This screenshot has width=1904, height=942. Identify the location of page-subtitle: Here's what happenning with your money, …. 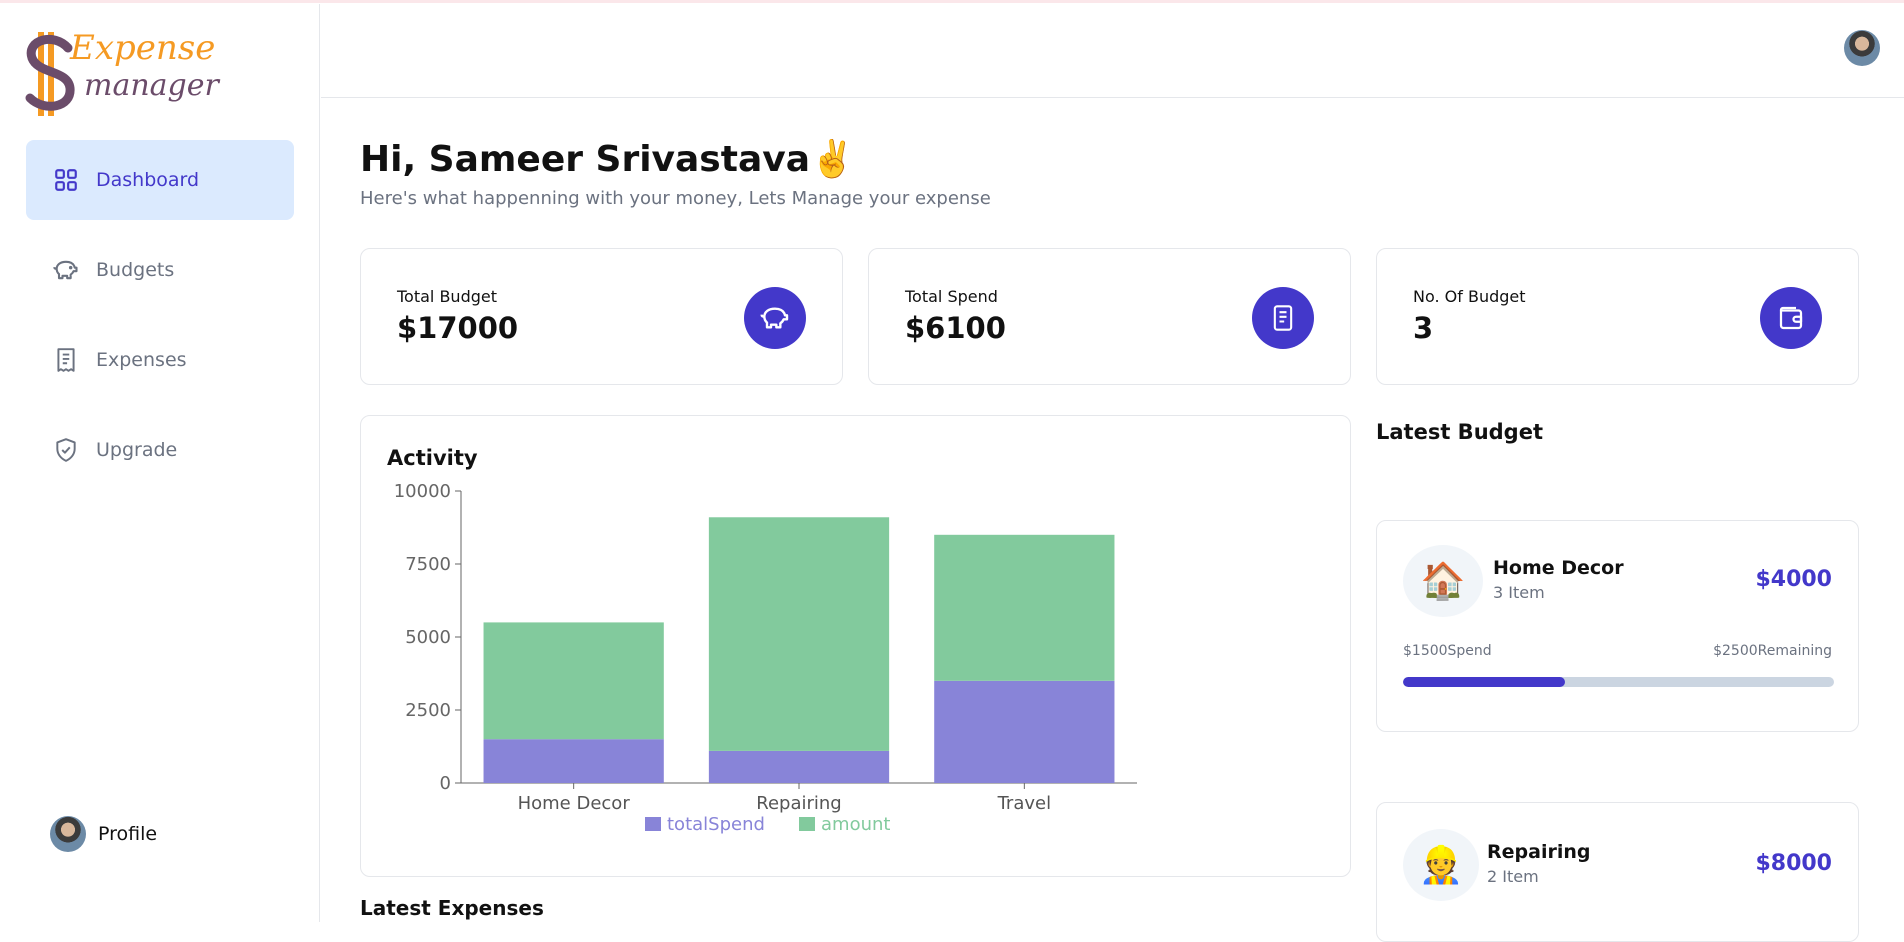
(675, 198).